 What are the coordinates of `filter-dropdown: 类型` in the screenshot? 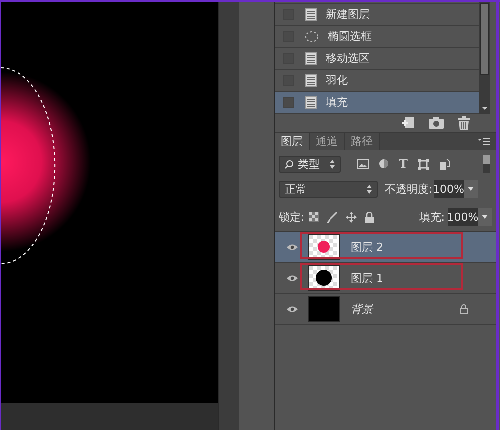 It's located at (310, 164).